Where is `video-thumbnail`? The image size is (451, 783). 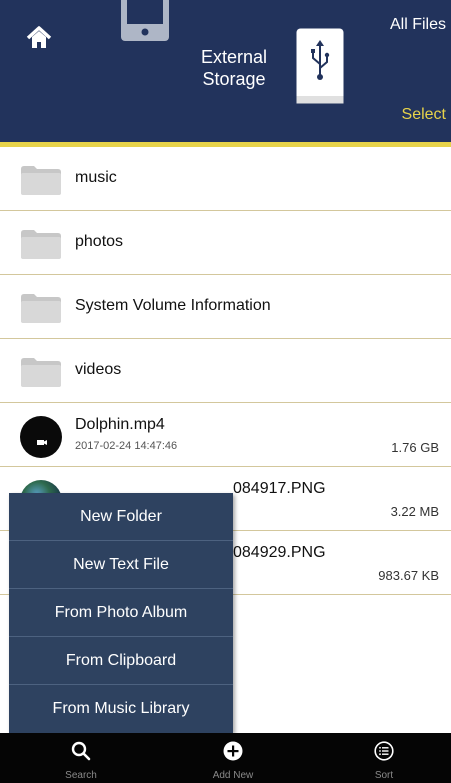
video-thumbnail is located at coordinates (41, 437).